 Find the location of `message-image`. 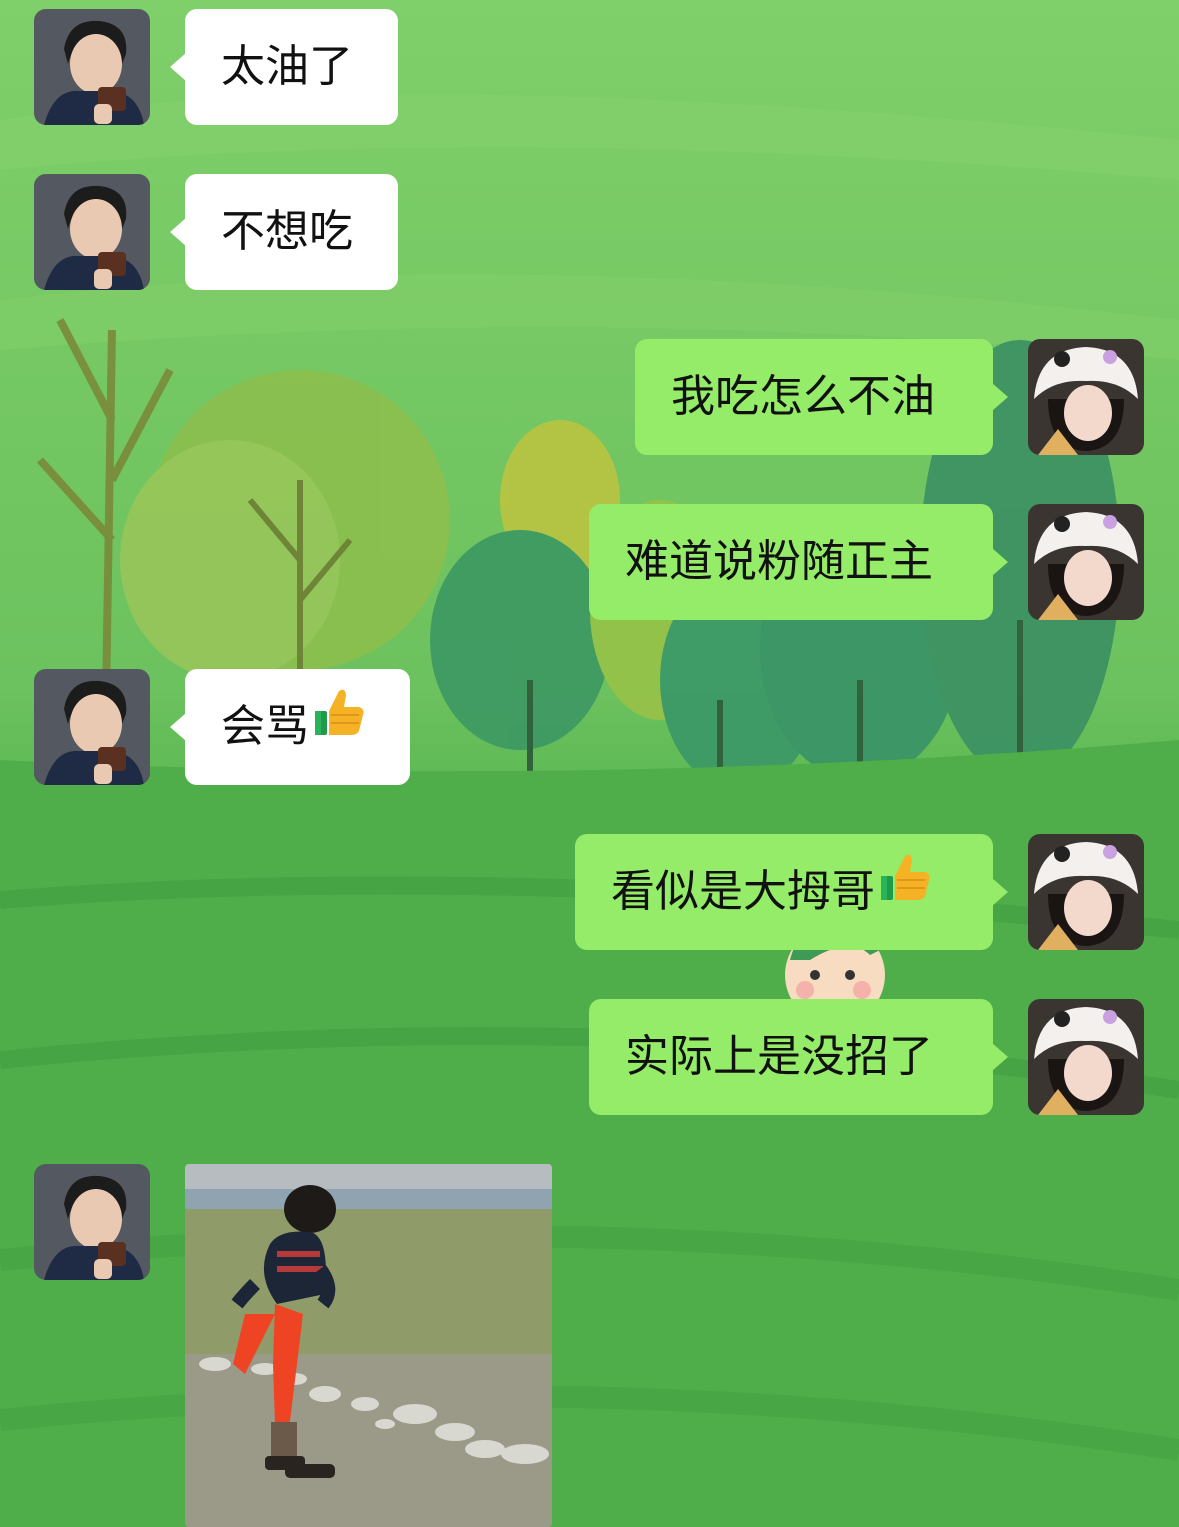

message-image is located at coordinates (368, 1345).